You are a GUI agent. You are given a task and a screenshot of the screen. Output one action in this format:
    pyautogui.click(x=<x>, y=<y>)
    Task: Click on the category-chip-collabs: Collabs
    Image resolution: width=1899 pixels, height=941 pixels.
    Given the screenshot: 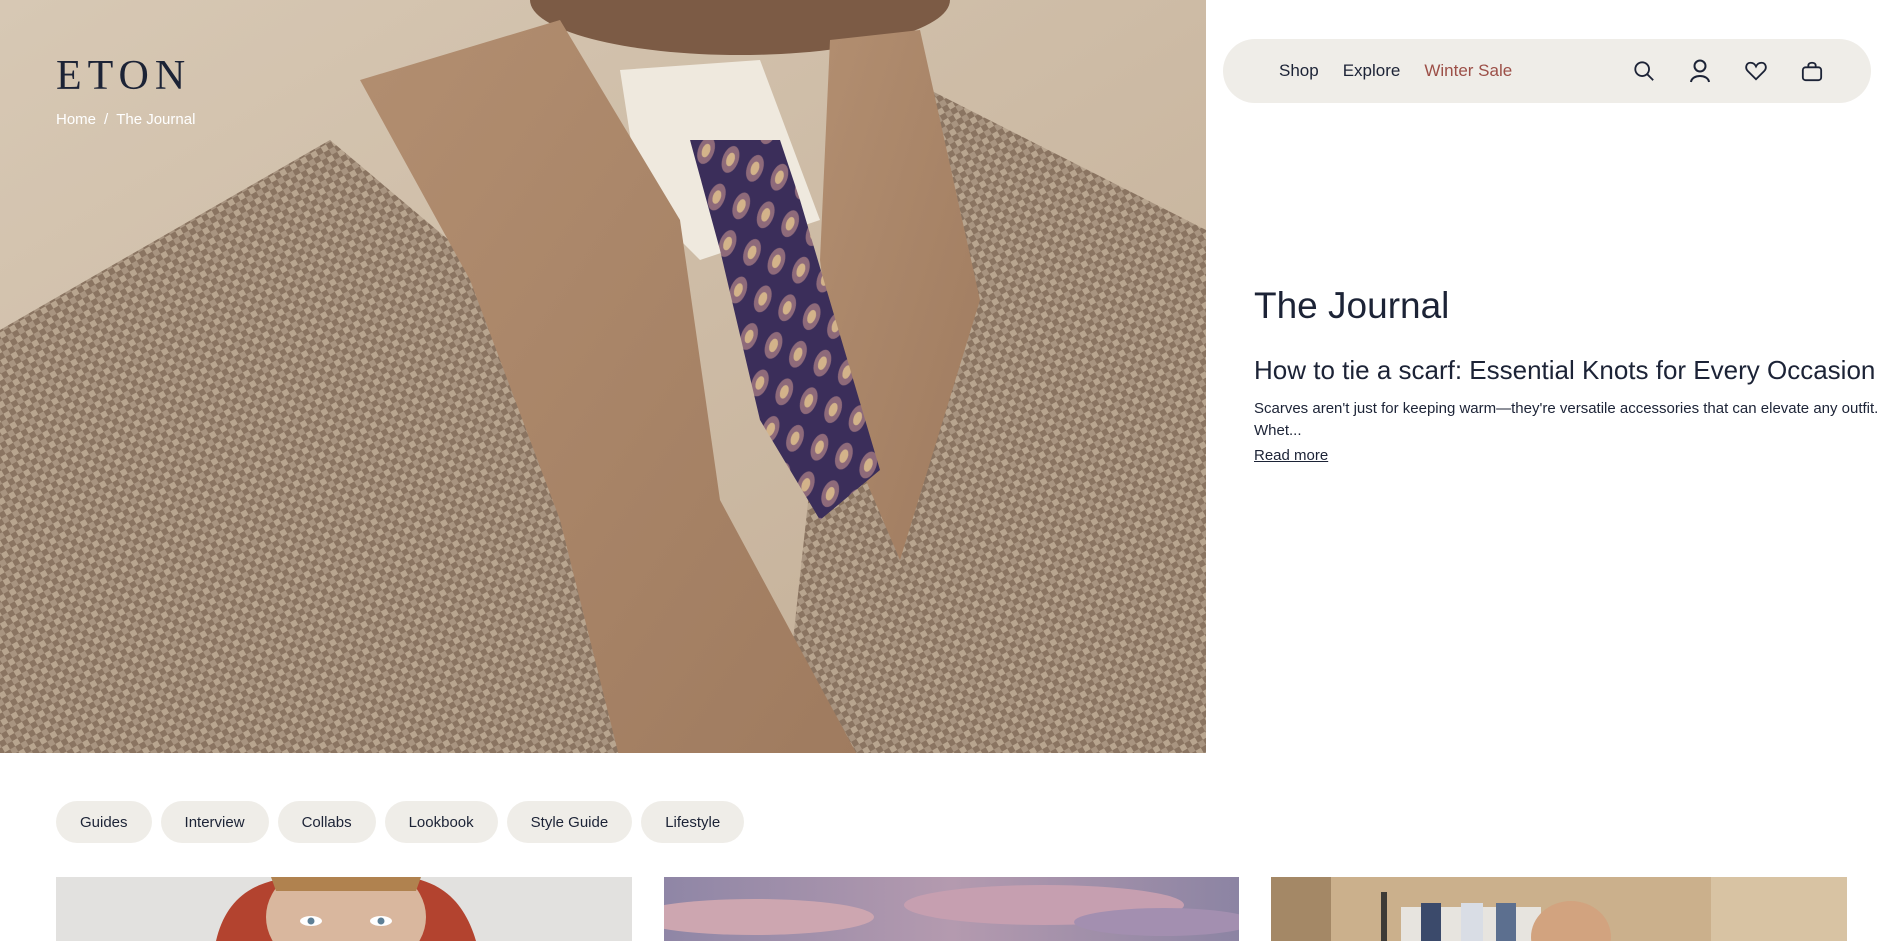 What is the action you would take?
    pyautogui.click(x=326, y=822)
    